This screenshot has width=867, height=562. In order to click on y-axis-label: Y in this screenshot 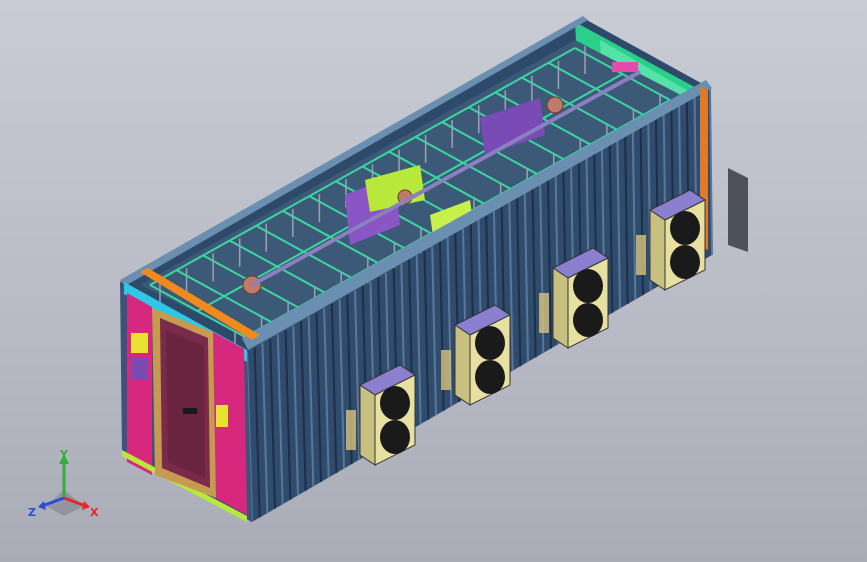, I will do `click(64, 454)`.